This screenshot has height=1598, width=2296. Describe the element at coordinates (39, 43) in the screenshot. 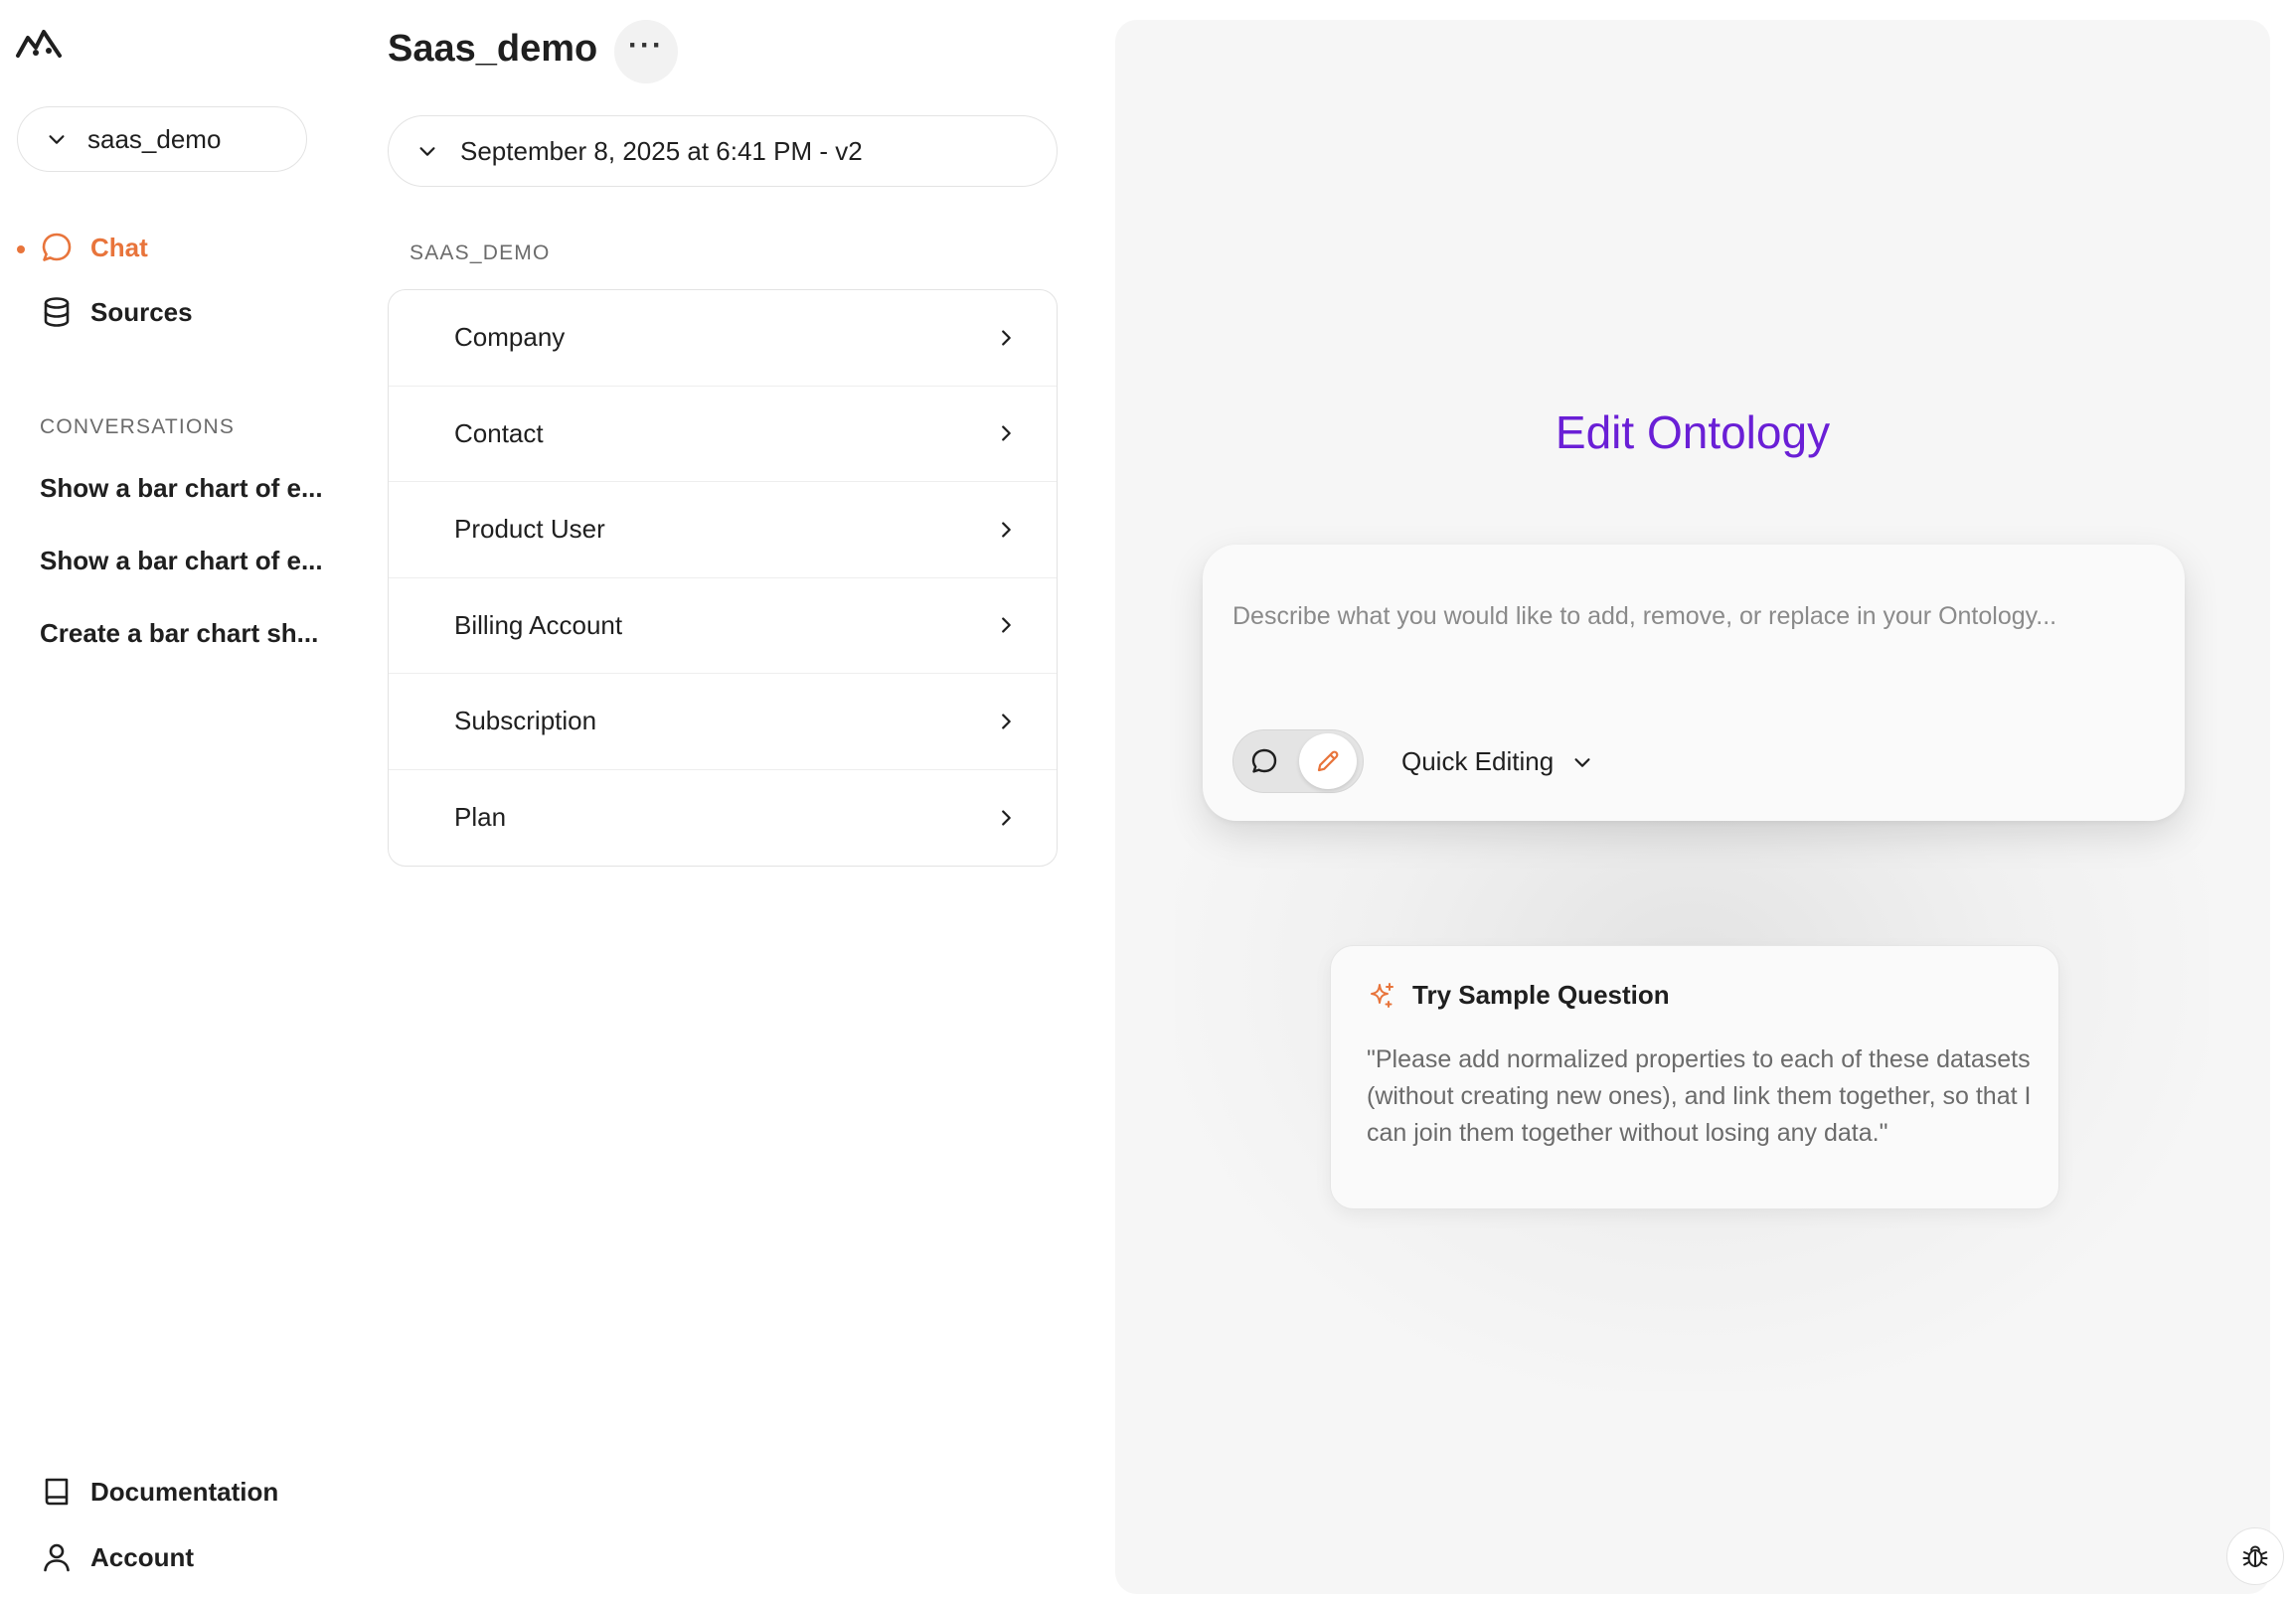

I see `logo-icon` at that location.